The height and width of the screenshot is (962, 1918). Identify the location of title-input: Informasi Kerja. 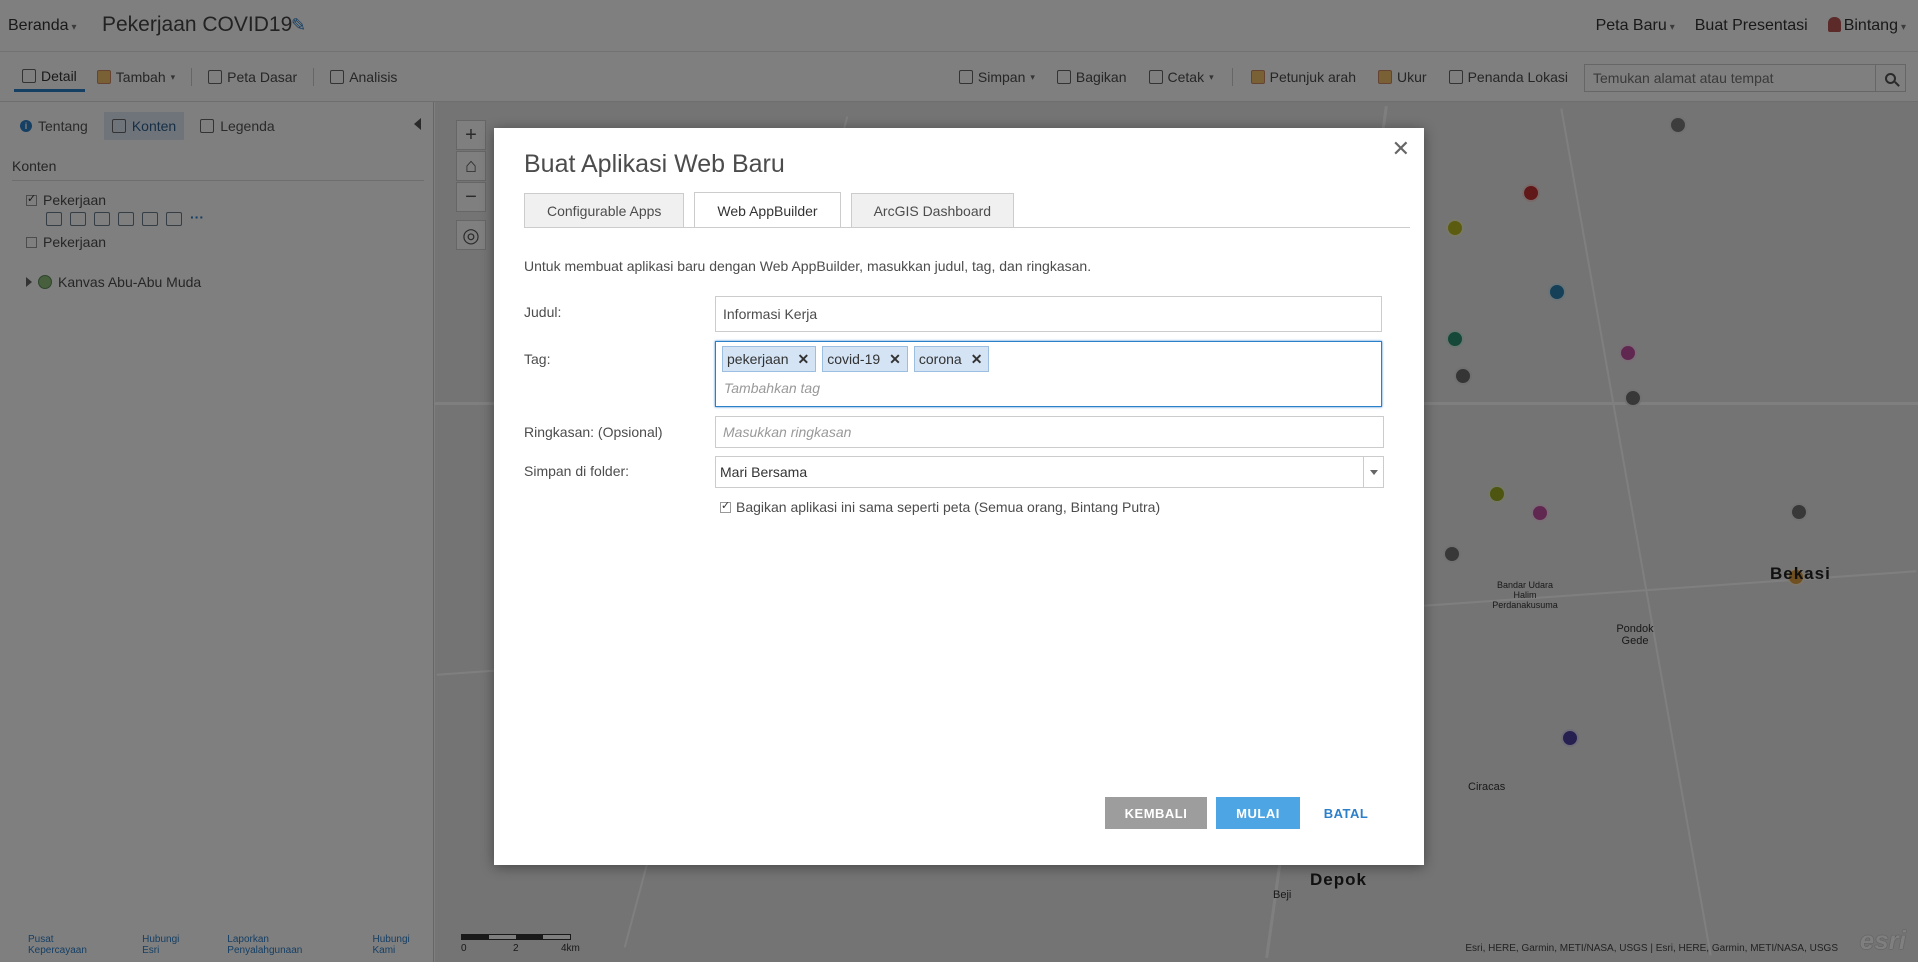
(1048, 314).